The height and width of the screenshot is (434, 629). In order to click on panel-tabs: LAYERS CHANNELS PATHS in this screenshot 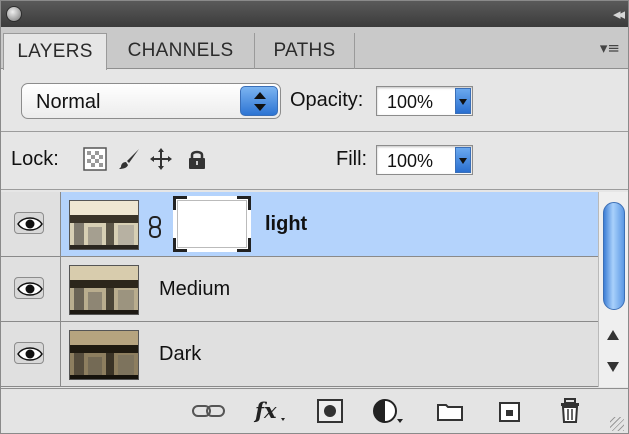, I will do `click(314, 48)`.